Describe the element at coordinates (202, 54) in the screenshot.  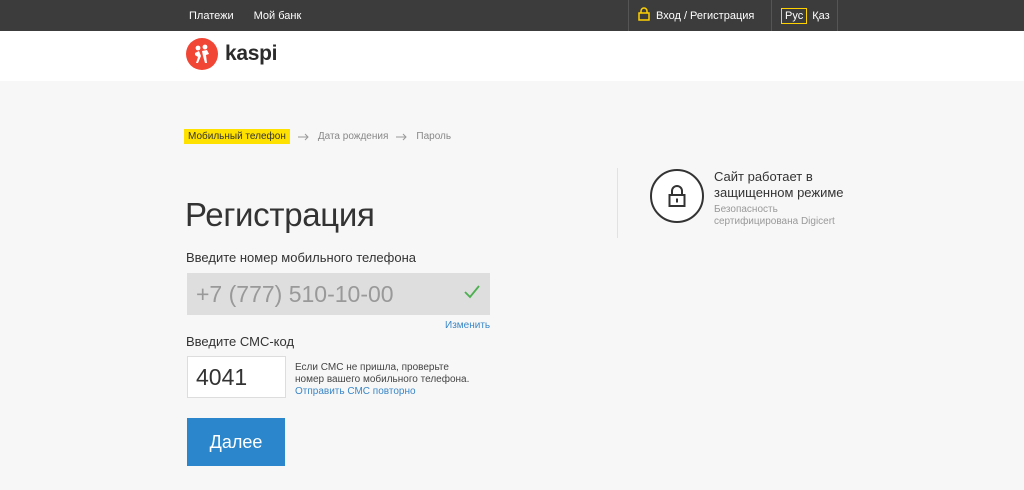
I see `kaspi-logo-icon` at that location.